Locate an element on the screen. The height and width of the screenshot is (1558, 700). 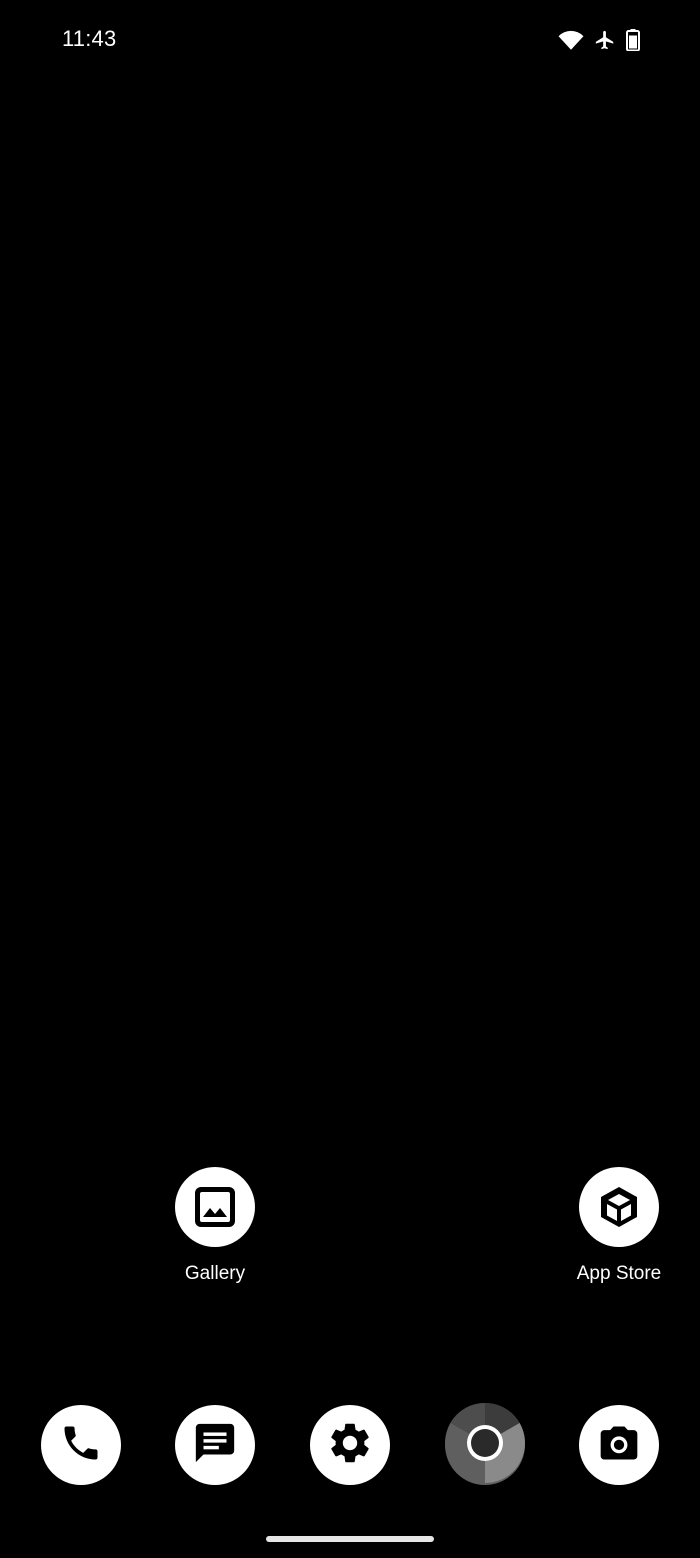
messages-icon is located at coordinates (215, 1445).